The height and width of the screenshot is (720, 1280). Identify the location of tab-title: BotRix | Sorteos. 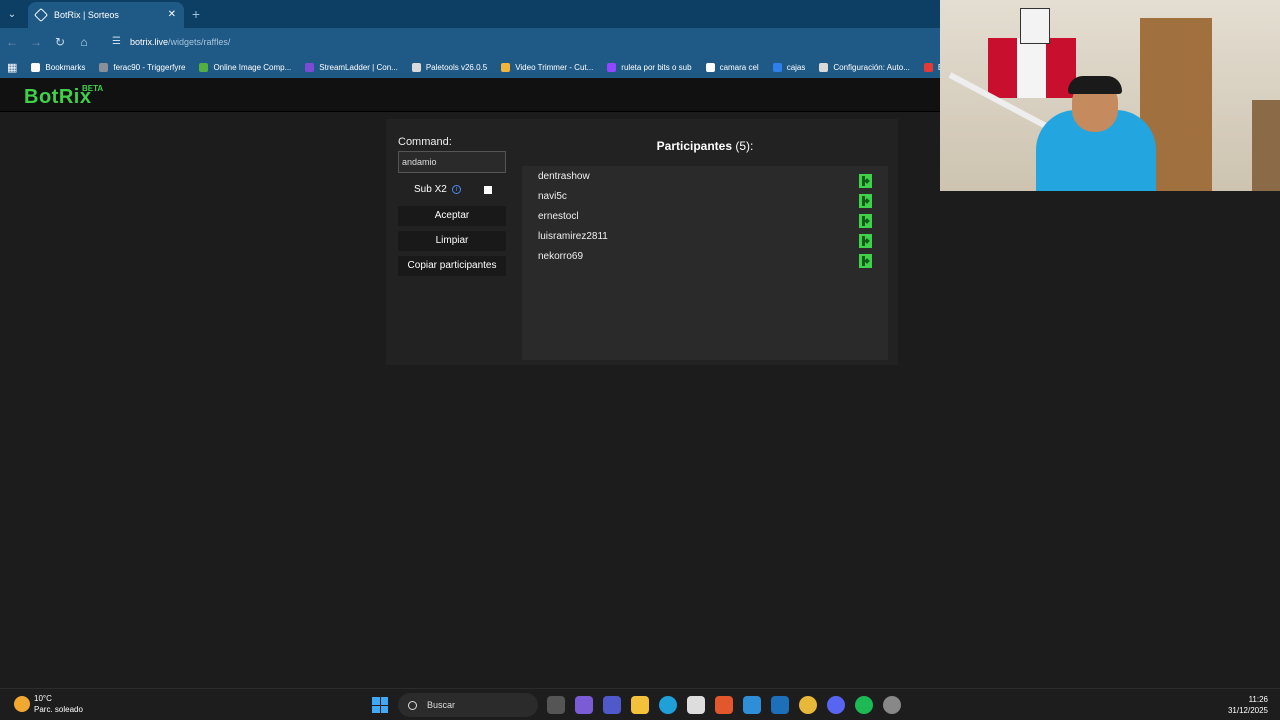
(86, 15).